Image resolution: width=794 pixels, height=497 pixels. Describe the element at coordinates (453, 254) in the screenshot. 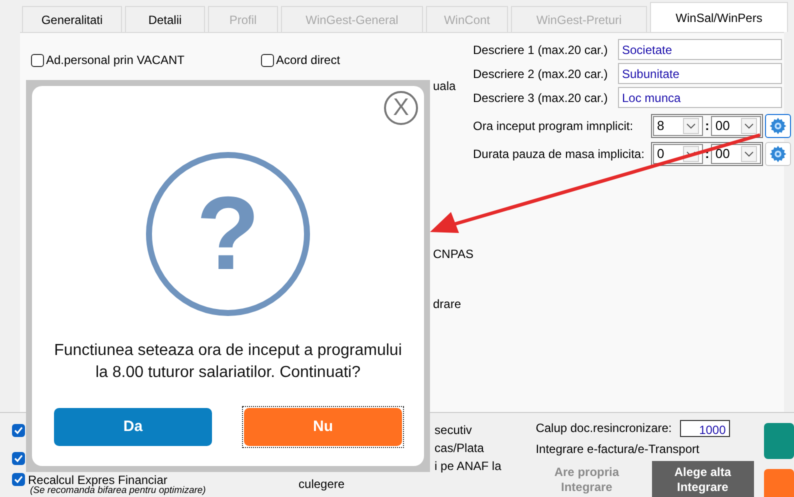

I see `option-label: CNPAS` at that location.